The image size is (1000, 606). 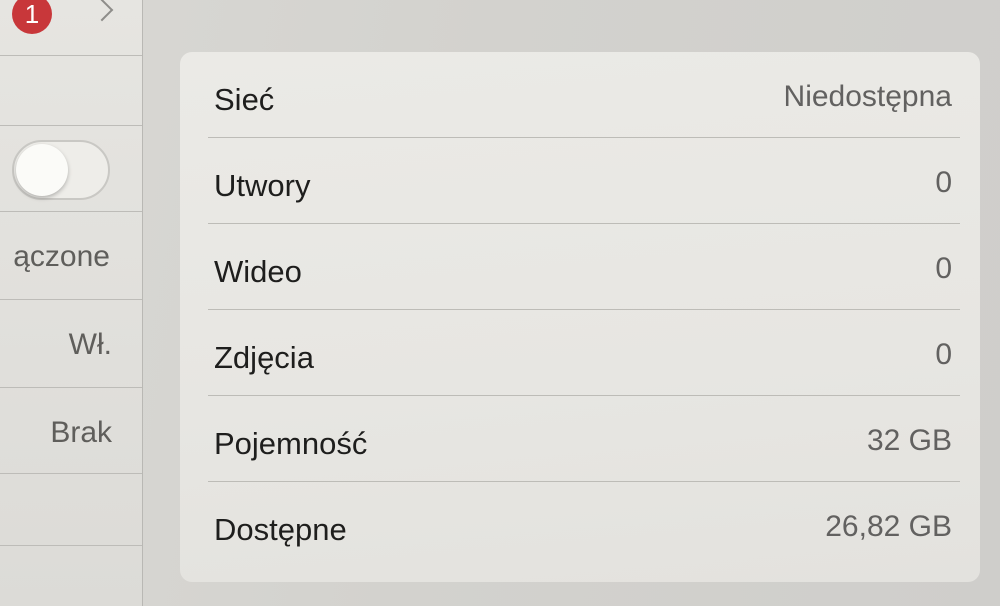 What do you see at coordinates (888, 526) in the screenshot?
I see `info-row-value: 26,82 GB` at bounding box center [888, 526].